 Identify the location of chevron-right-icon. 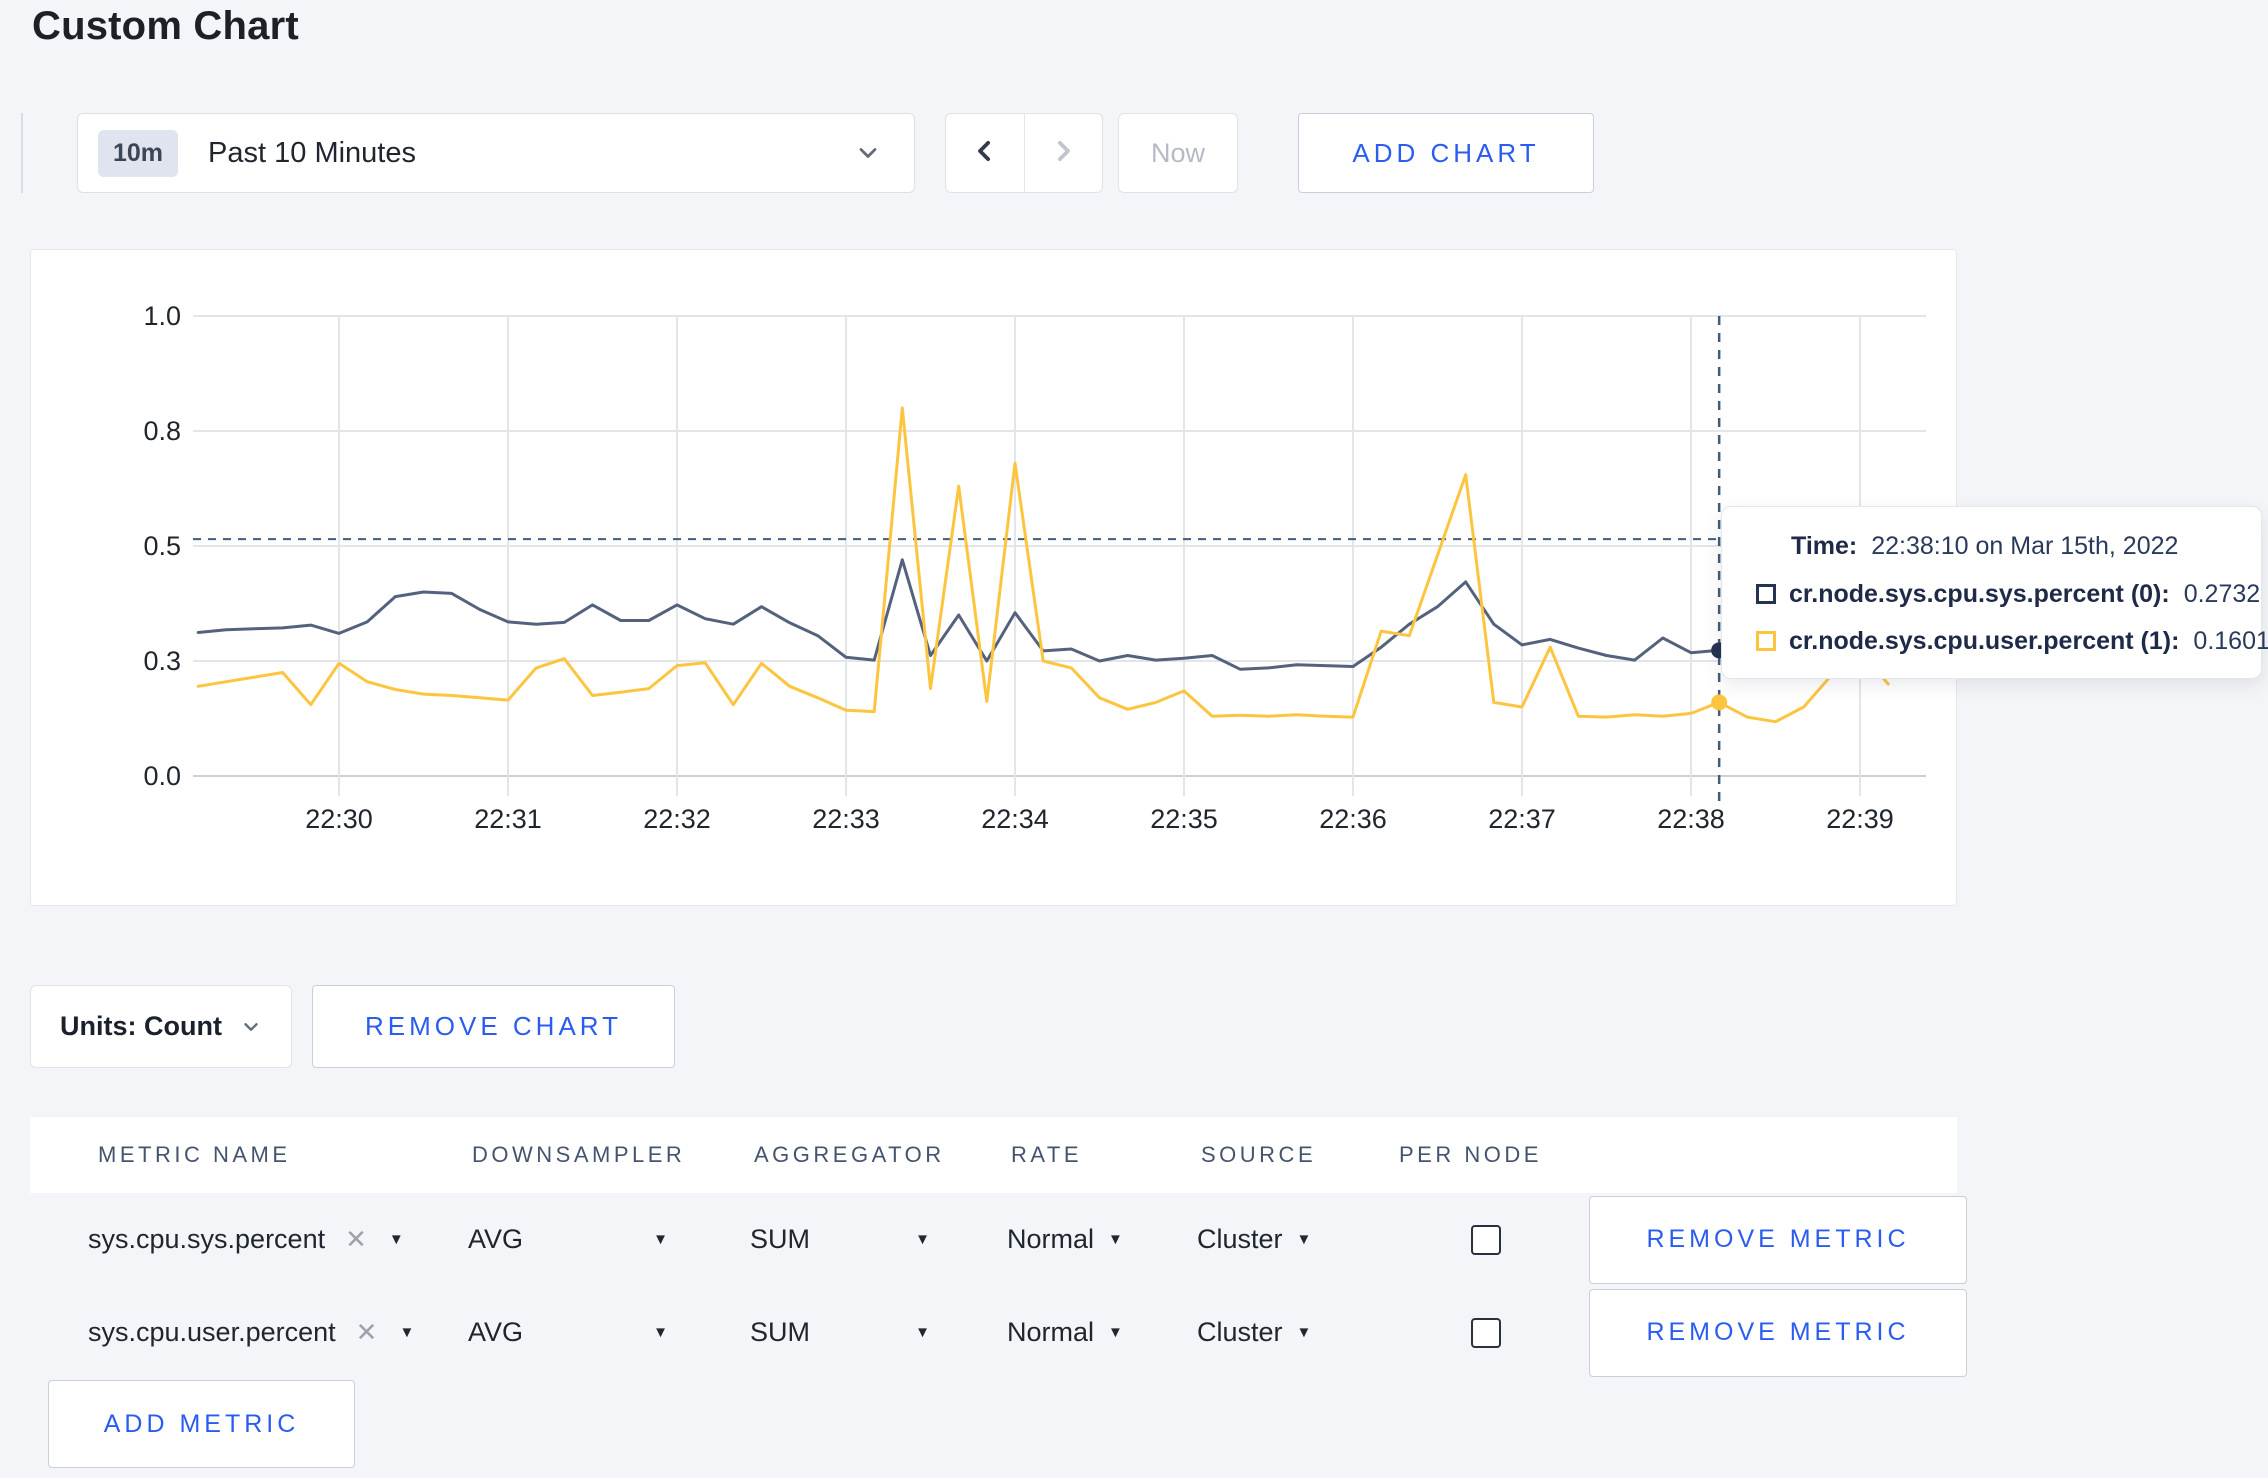
(1063, 153).